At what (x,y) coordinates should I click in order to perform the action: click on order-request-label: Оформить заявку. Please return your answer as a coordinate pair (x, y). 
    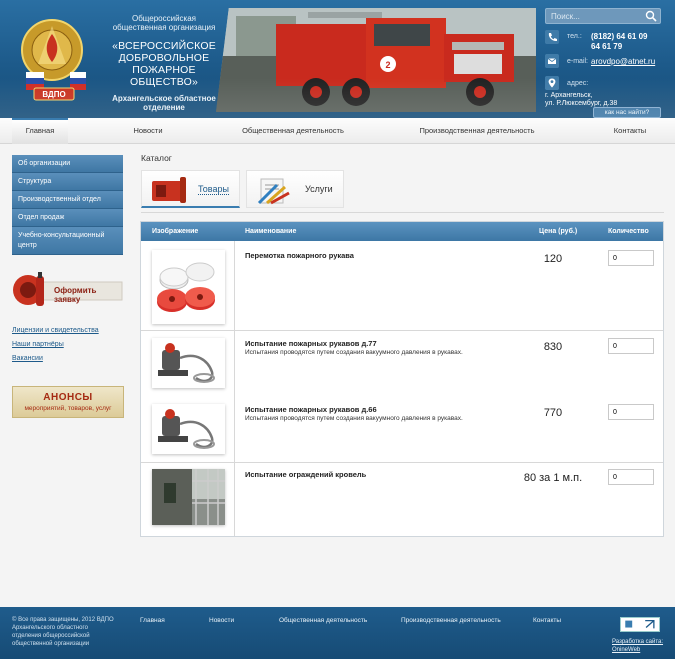
    Looking at the image, I should click on (75, 295).